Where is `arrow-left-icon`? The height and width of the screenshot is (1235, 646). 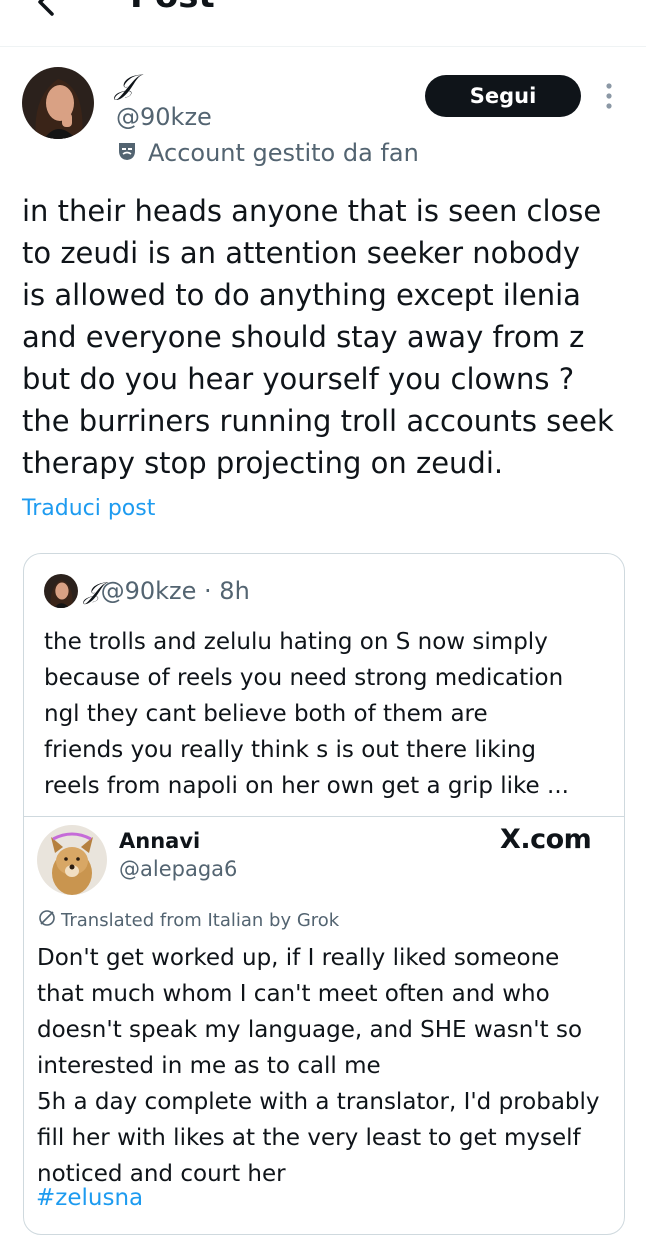
arrow-left-icon is located at coordinates (50, 13).